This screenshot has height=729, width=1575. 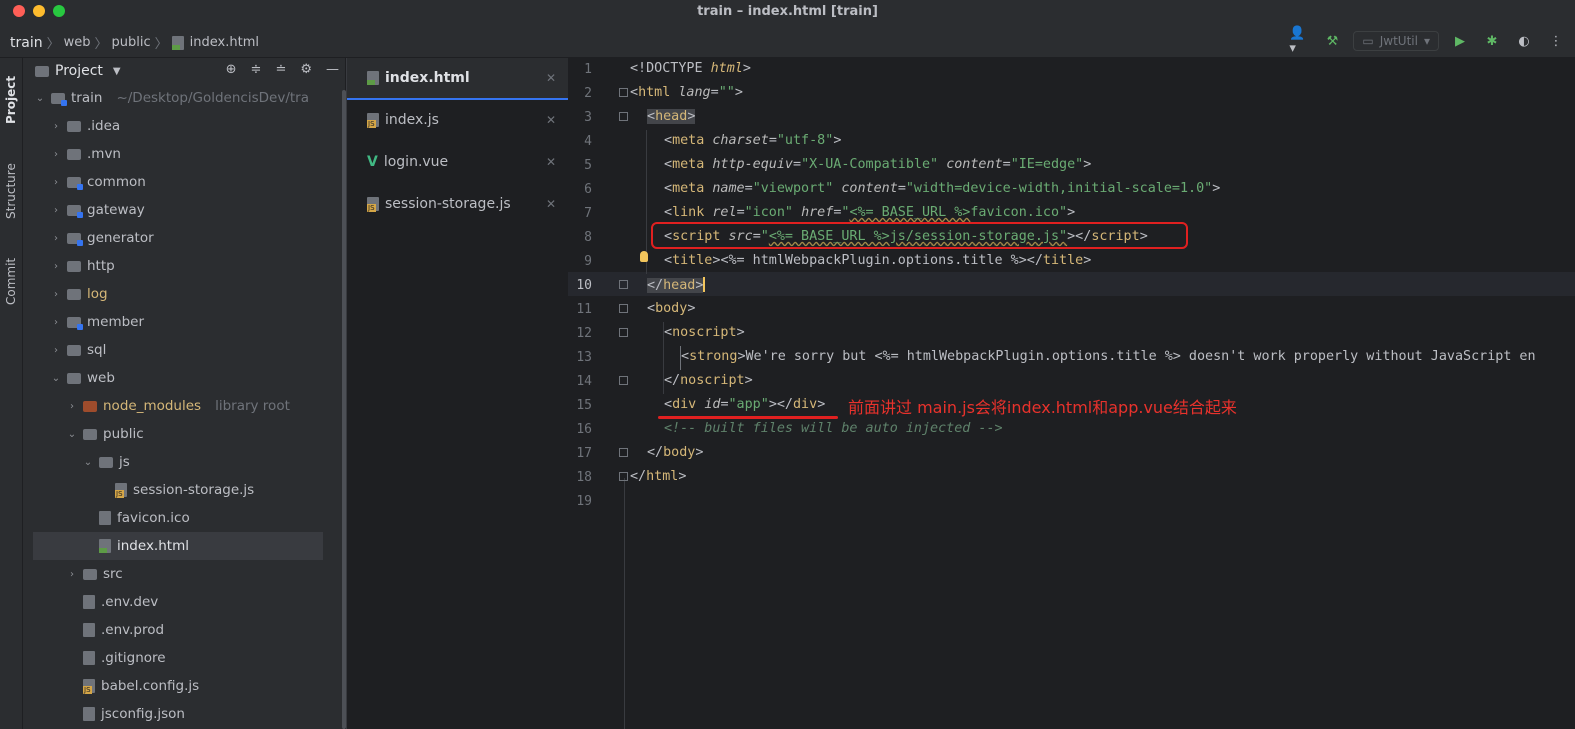 I want to click on tree-item-label: session-storage.js, so click(x=194, y=490).